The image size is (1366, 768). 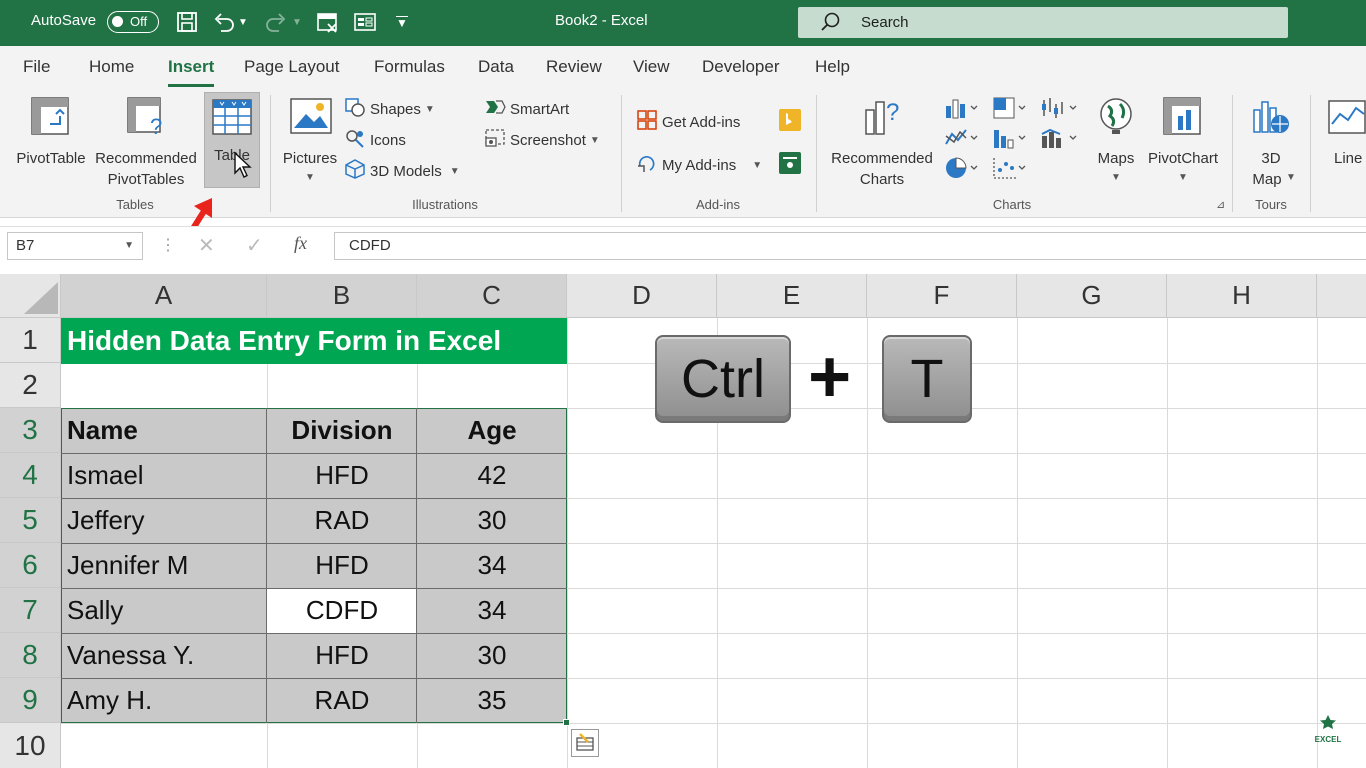 I want to click on column-header-d: D, so click(x=642, y=296).